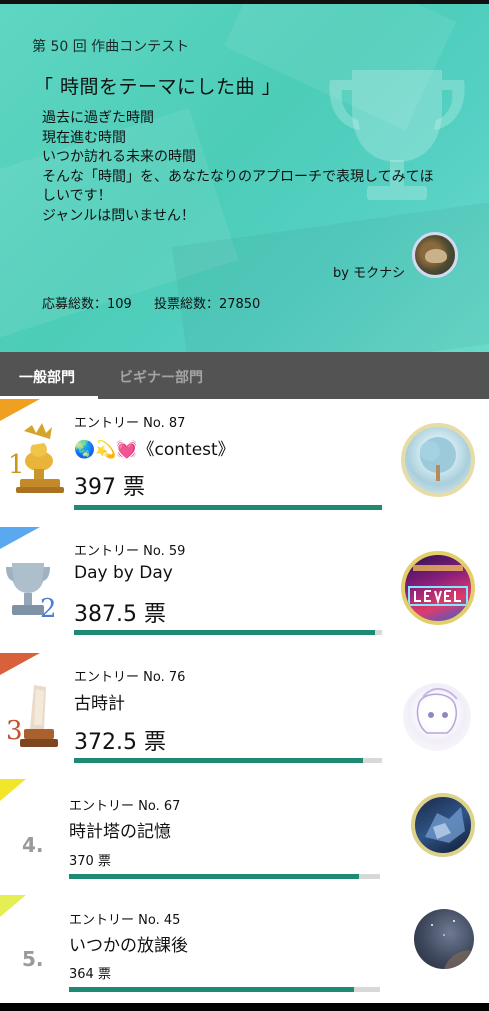 The width and height of the screenshot is (489, 1011). Describe the element at coordinates (119, 157) in the screenshot. I see `description-line: いつか訪れる未来の時間` at that location.